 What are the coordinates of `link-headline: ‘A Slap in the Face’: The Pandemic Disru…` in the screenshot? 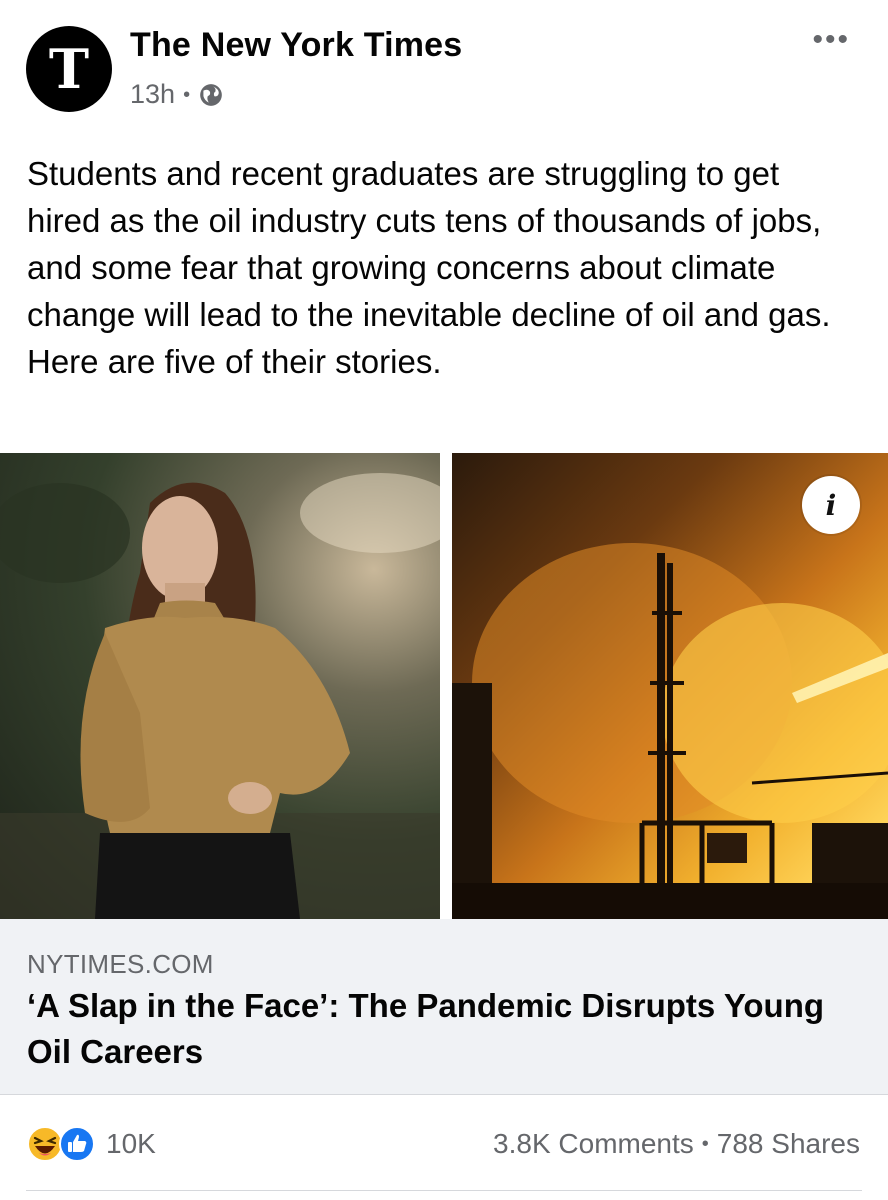 It's located at (437, 1029).